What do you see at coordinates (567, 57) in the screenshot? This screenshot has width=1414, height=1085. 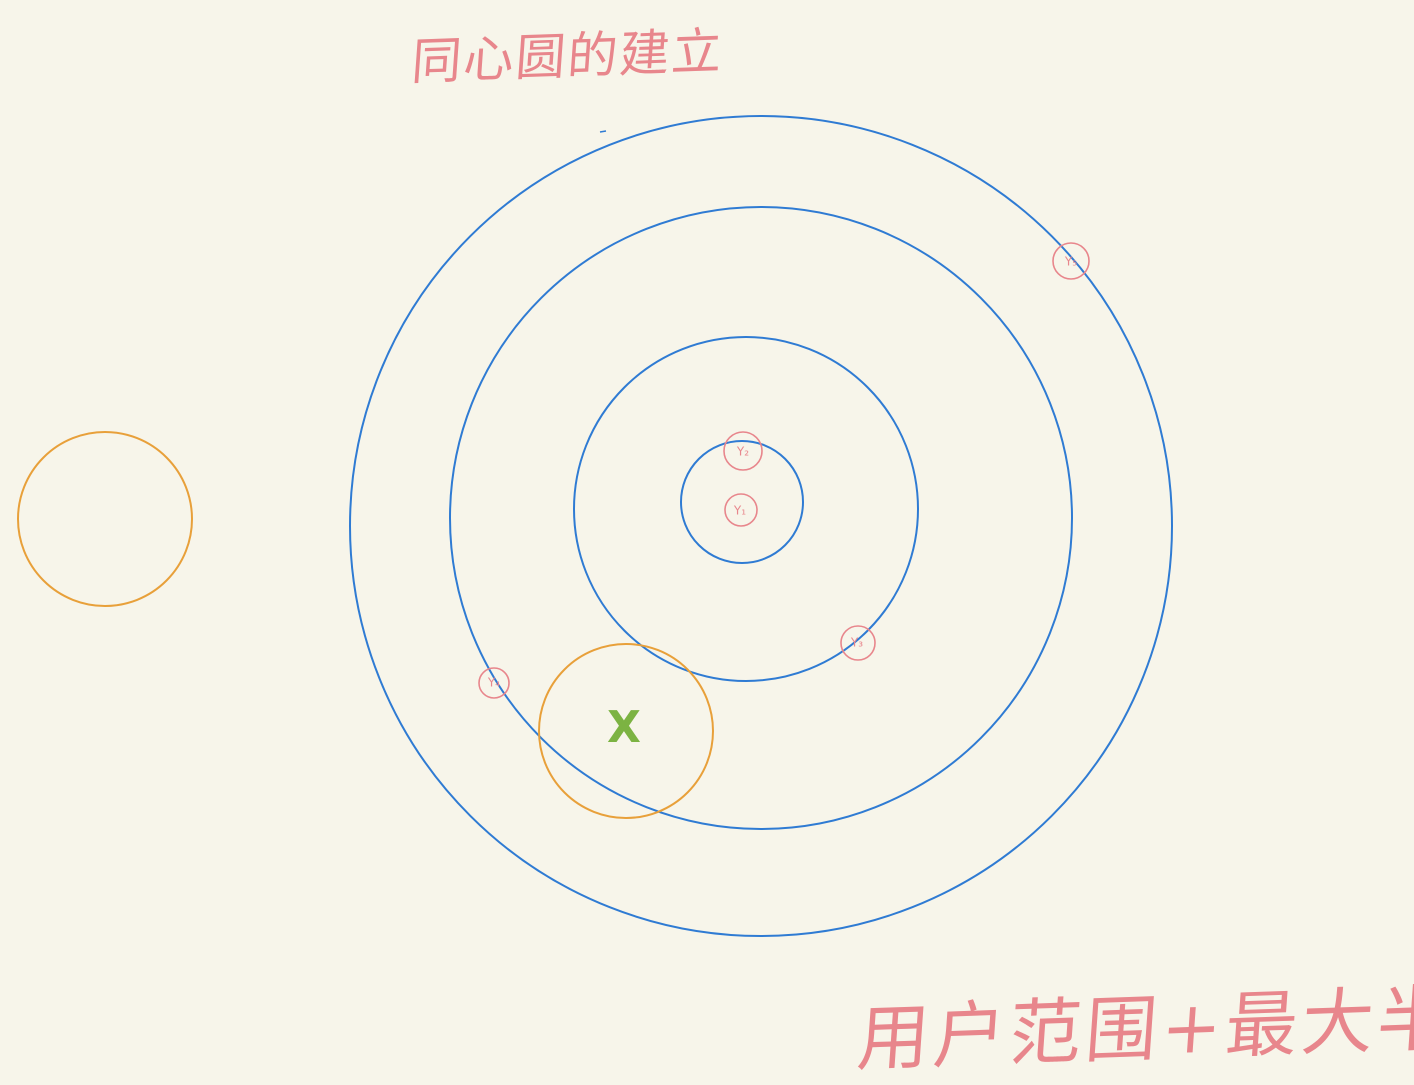 I see `handwritten-title: 同心圆的建立` at bounding box center [567, 57].